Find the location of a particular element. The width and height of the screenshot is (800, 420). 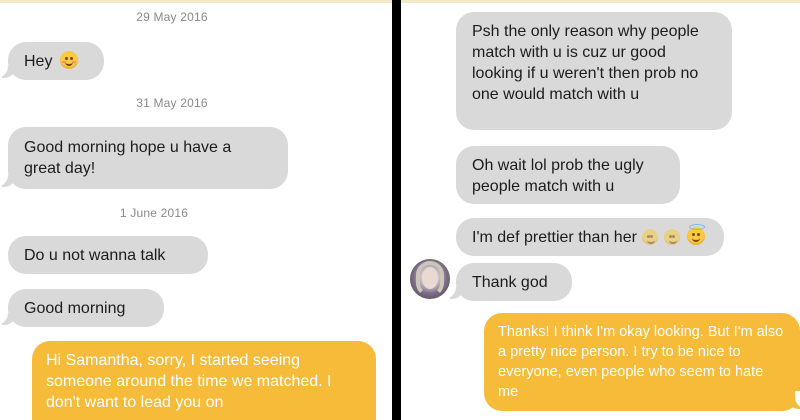

date-separator: 31 May 2016 is located at coordinates (172, 103).